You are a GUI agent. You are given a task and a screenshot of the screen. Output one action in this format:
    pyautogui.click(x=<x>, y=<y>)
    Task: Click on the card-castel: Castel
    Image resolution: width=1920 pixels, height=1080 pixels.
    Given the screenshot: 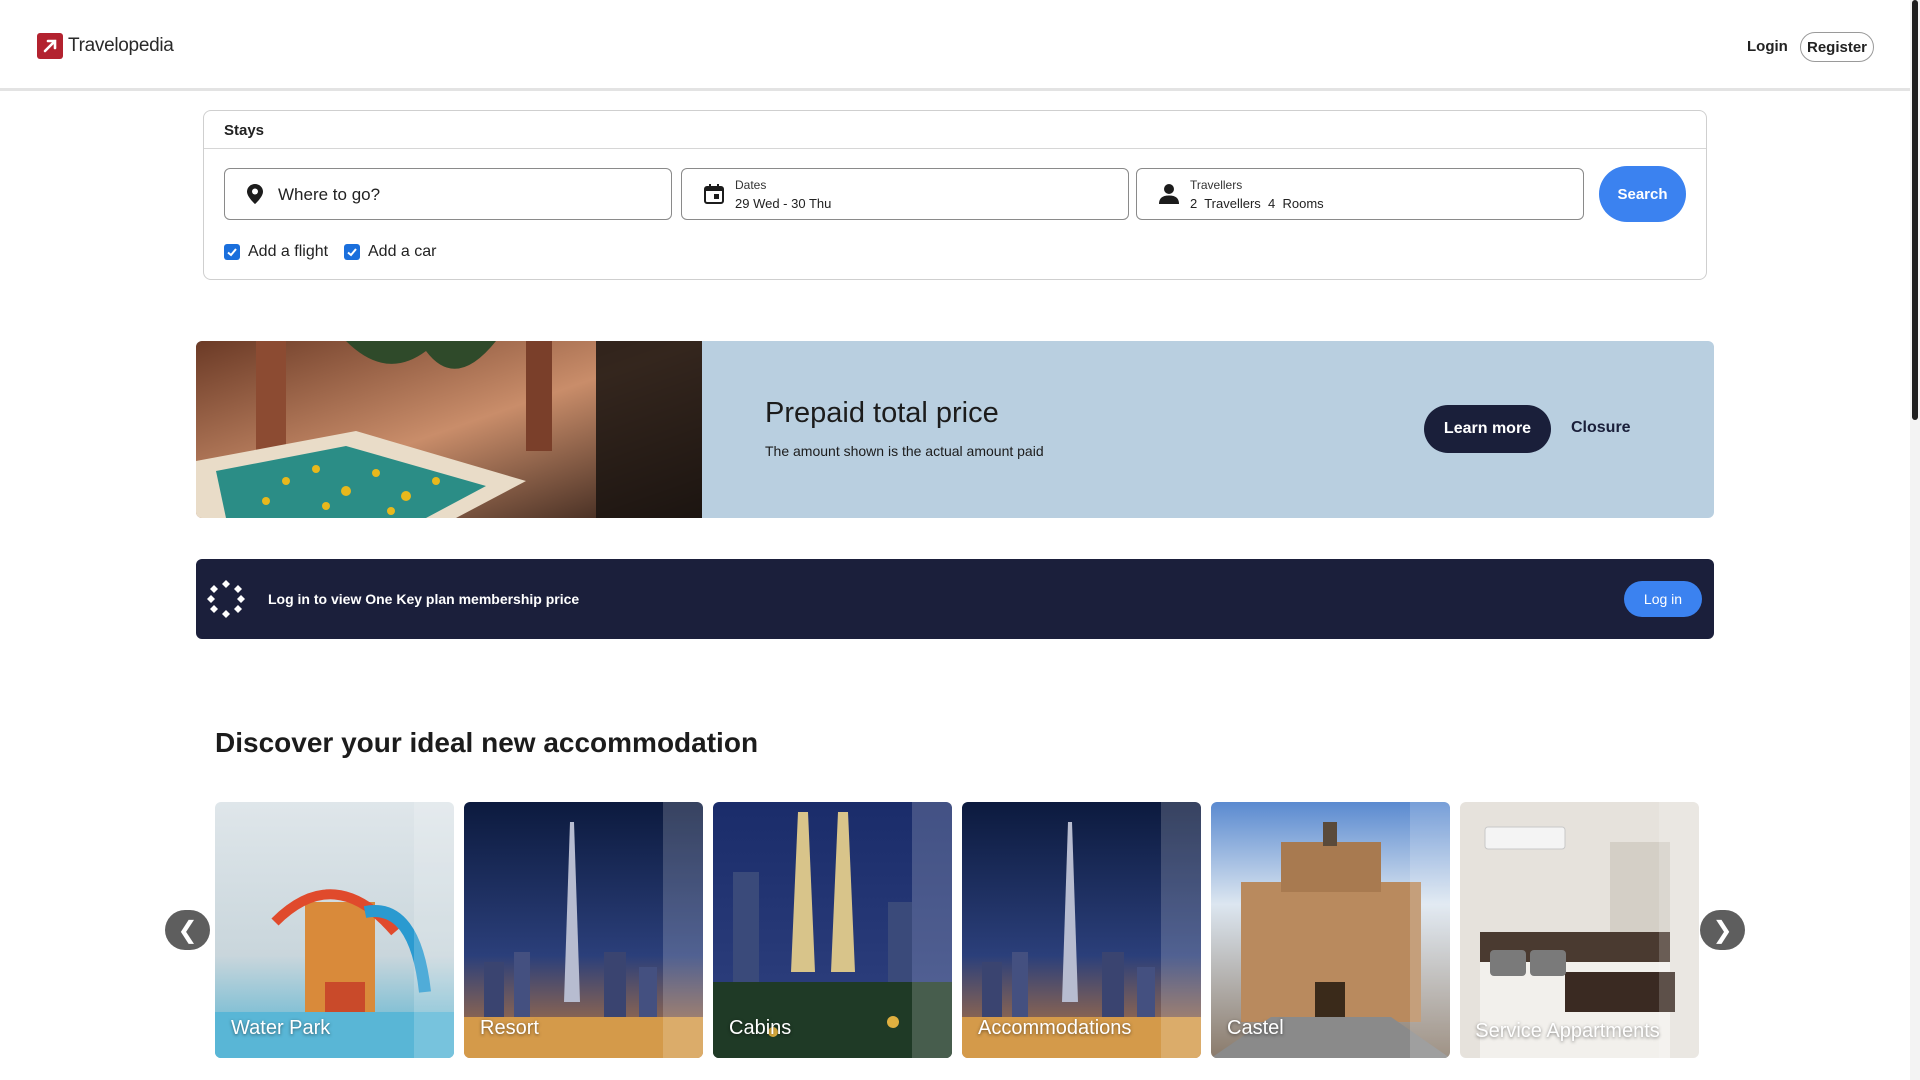 What is the action you would take?
    pyautogui.click(x=1330, y=930)
    